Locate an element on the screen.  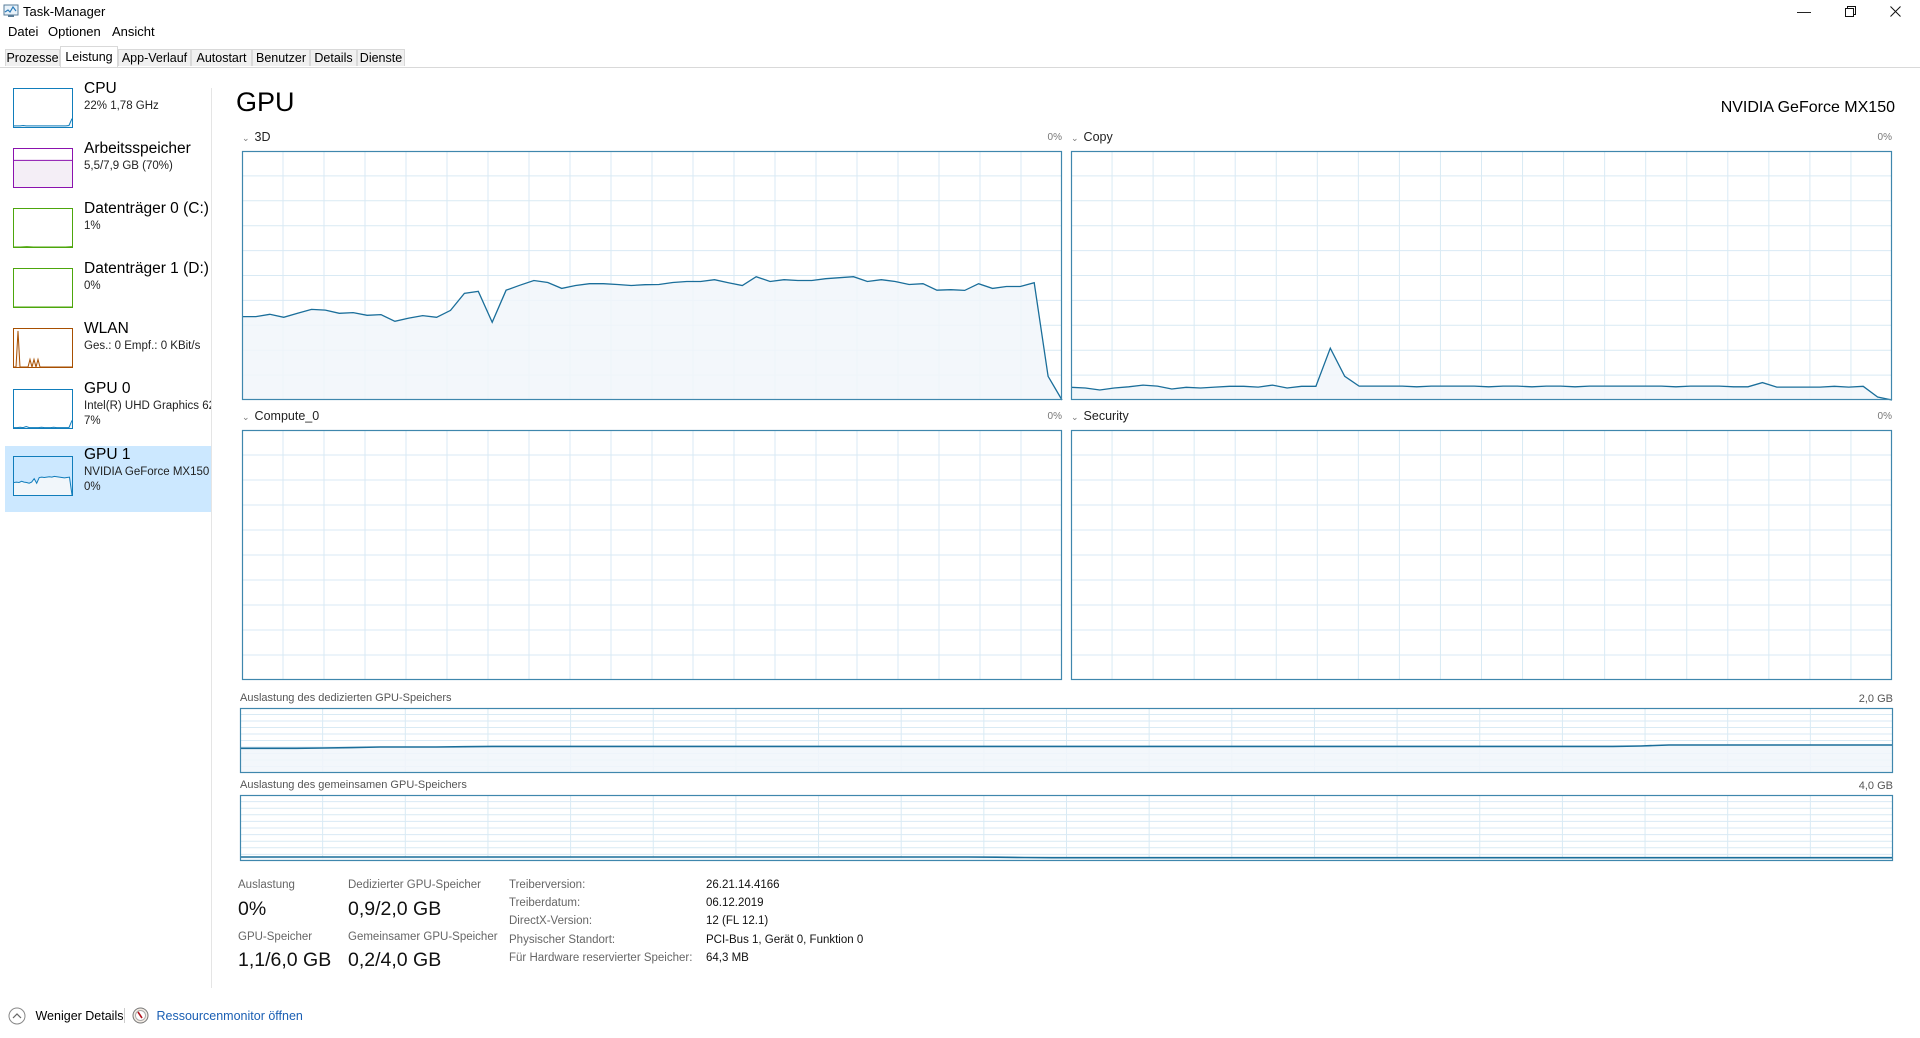
stat-value-shared: 0,2/4,0 GB is located at coordinates (395, 960).